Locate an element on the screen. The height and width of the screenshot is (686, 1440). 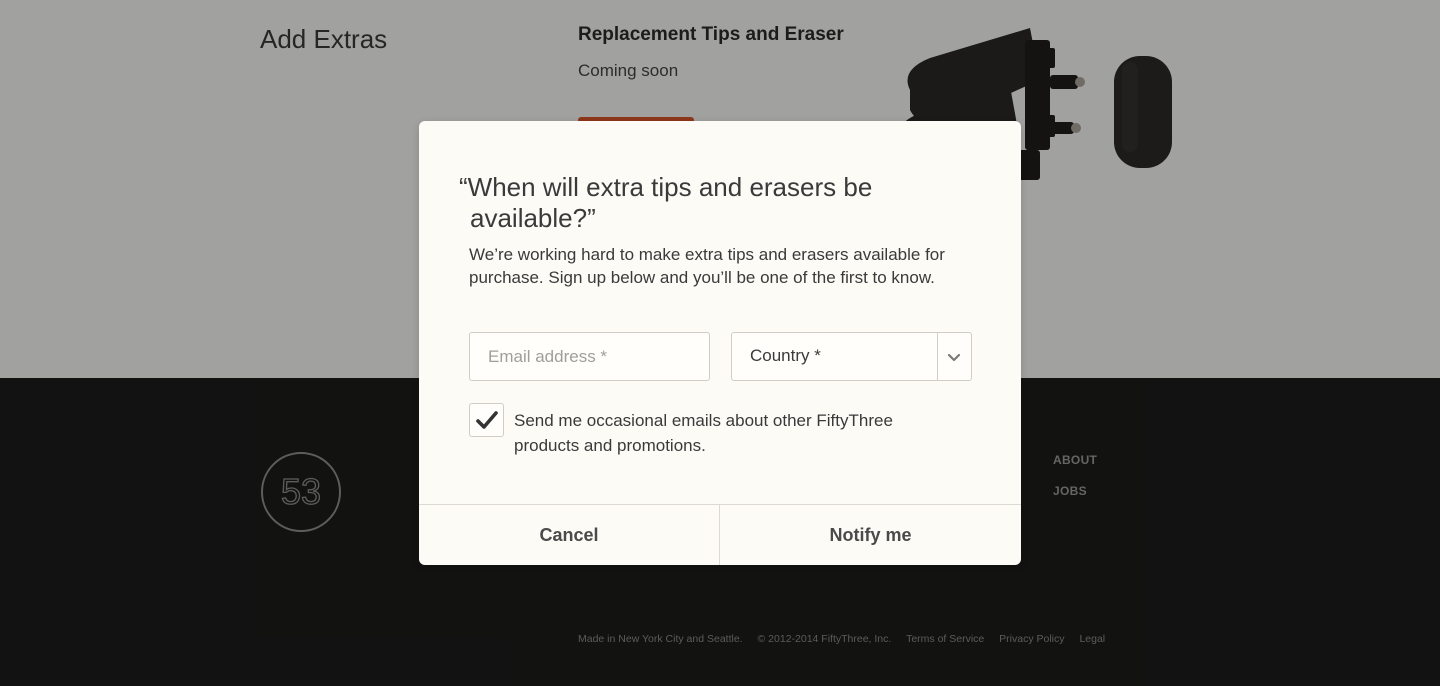
cancel-button: Cancel is located at coordinates (569, 535).